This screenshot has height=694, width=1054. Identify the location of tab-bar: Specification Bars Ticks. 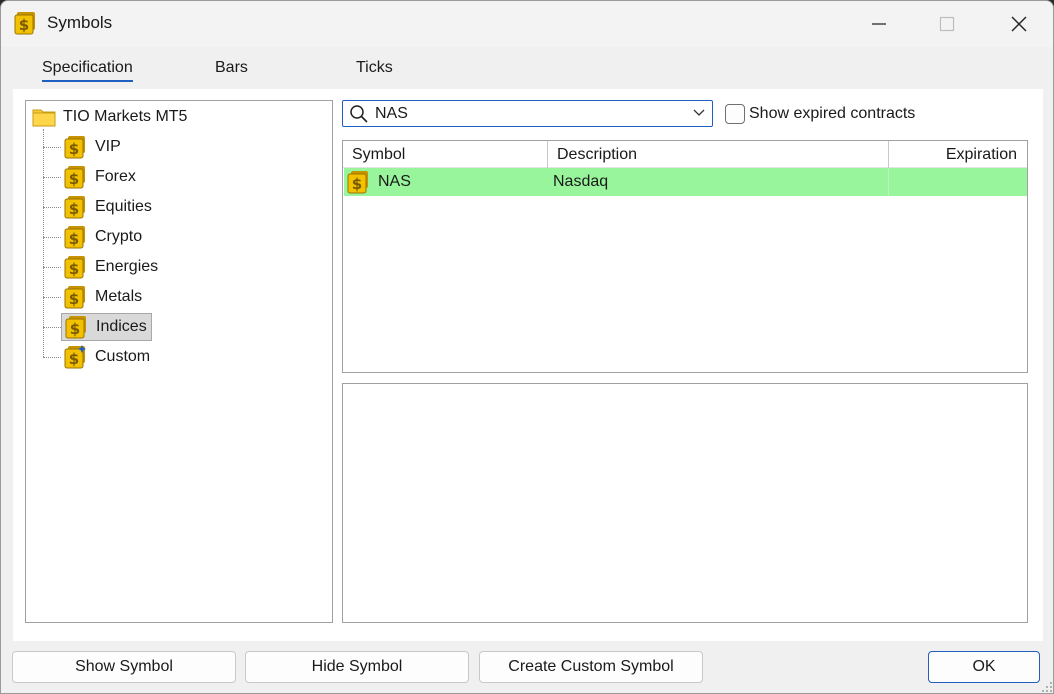
(528, 72).